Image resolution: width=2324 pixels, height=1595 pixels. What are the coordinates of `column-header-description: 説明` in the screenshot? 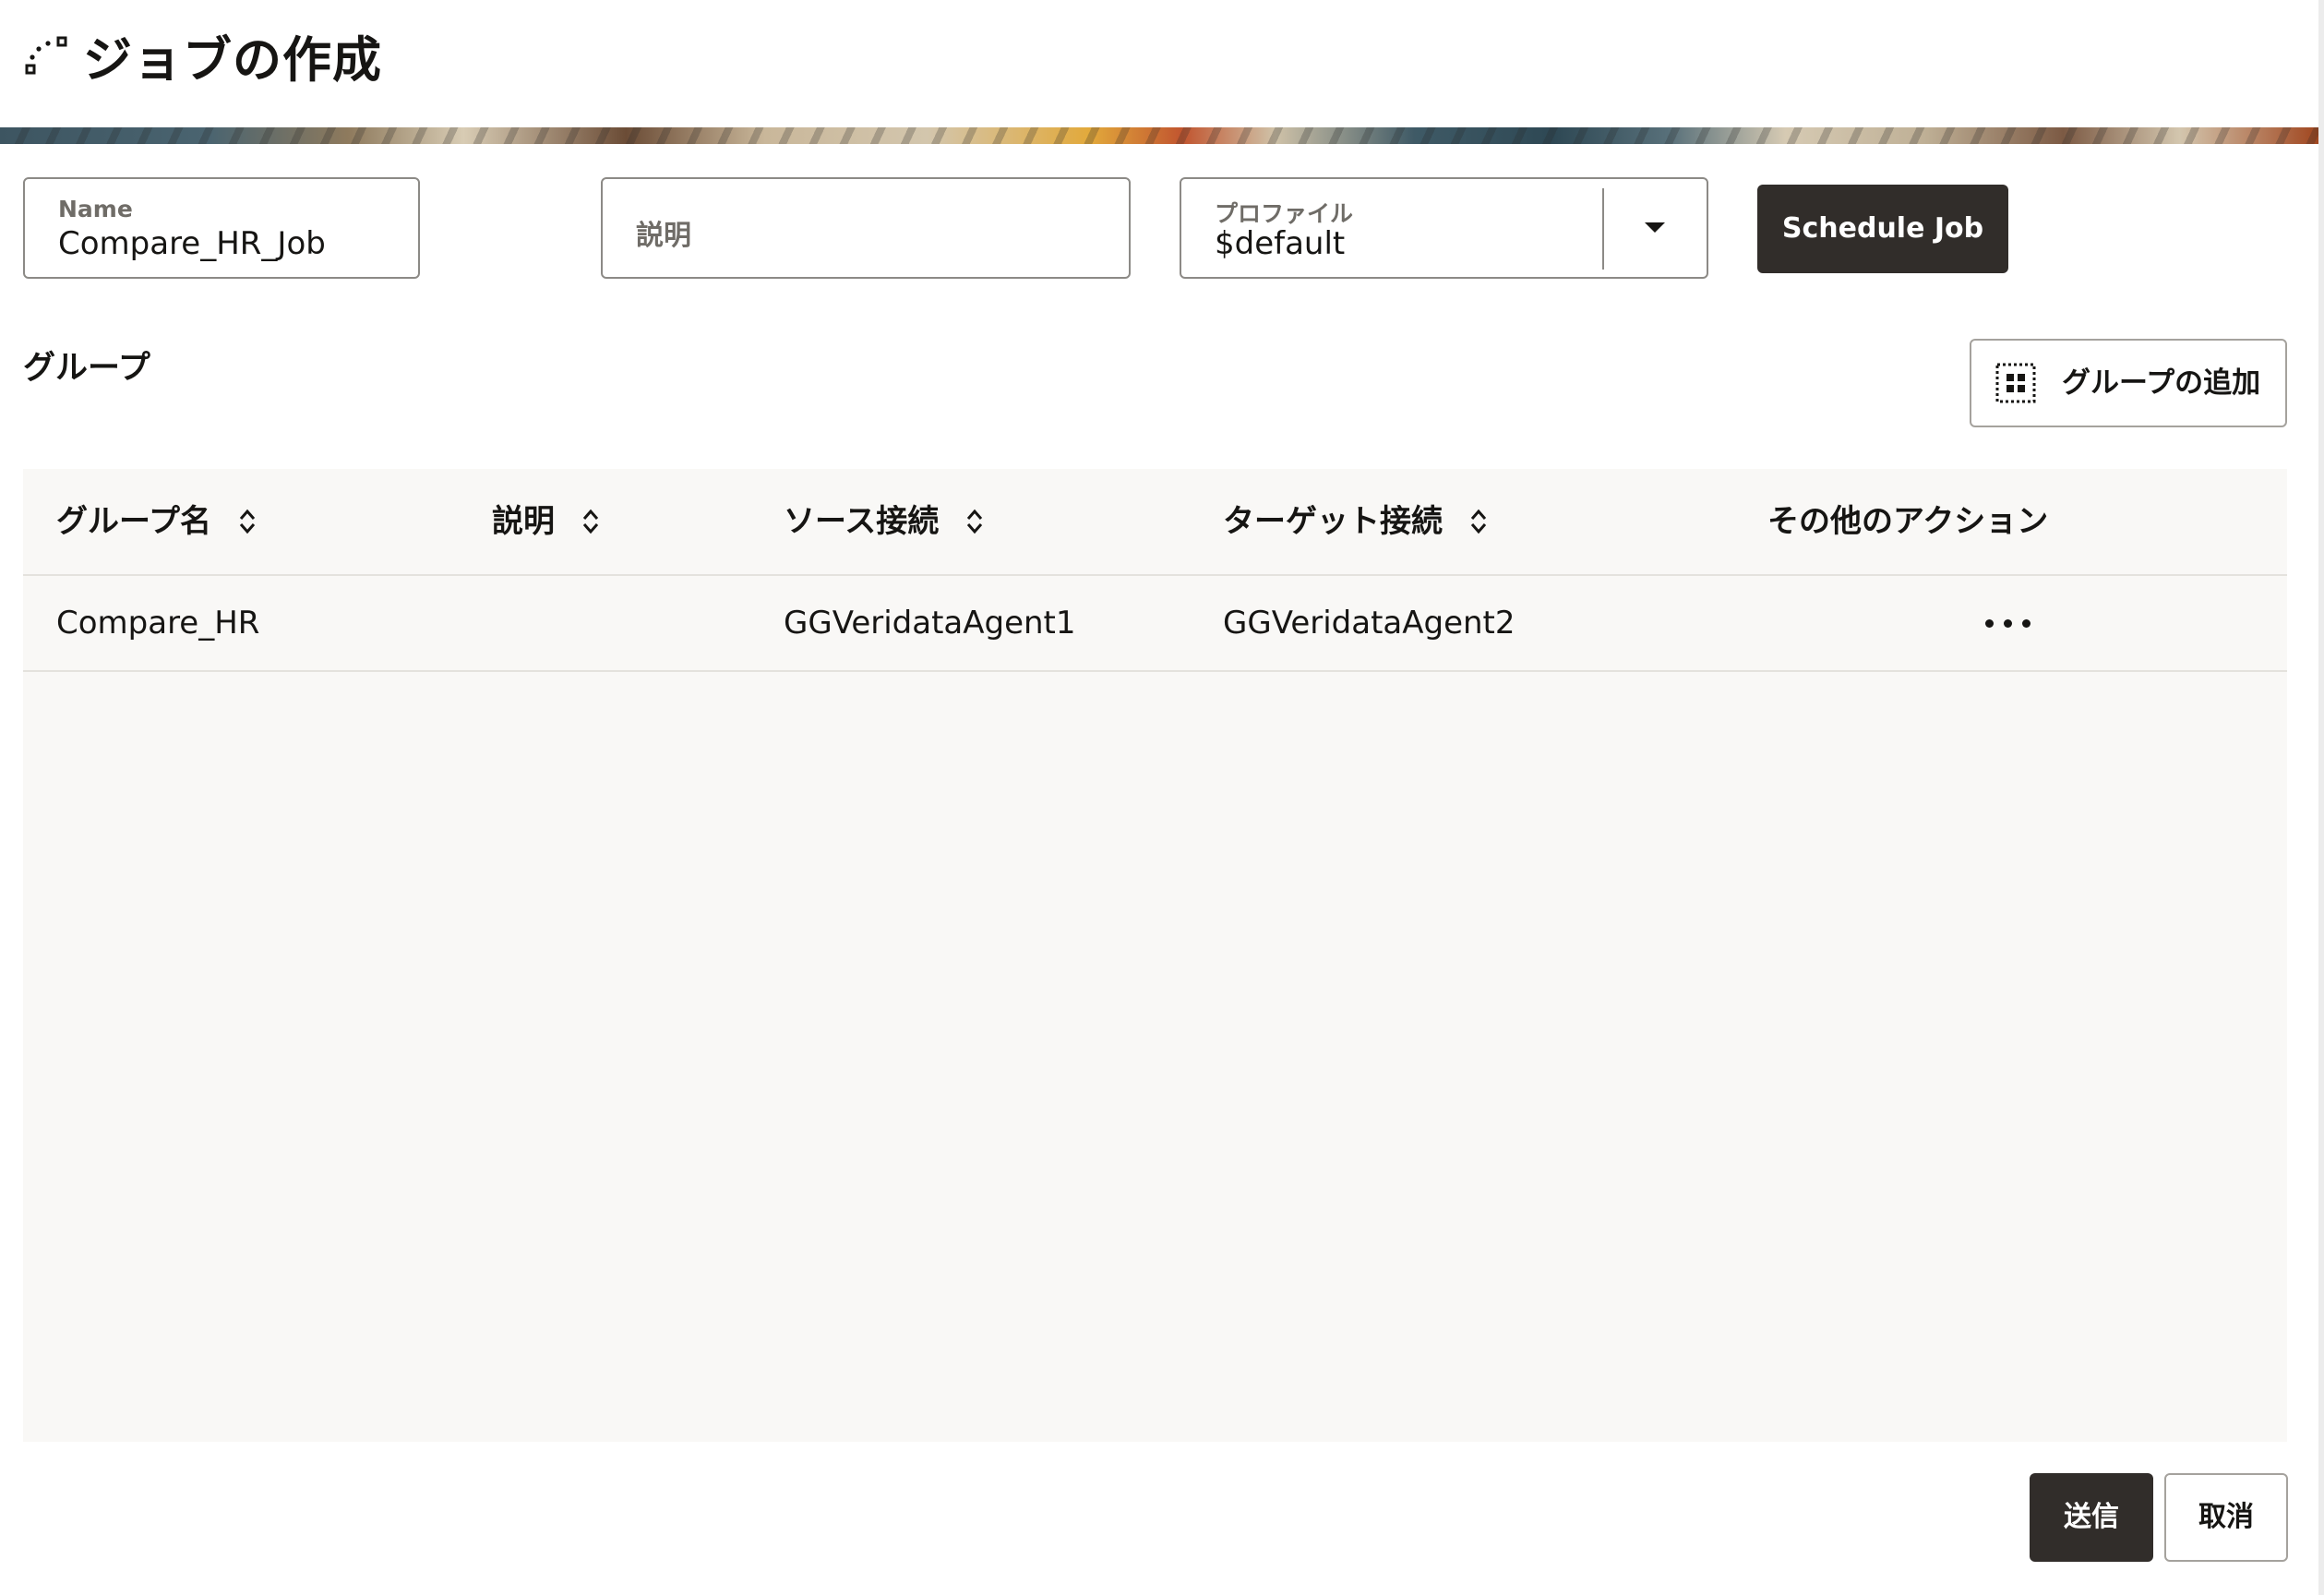 It's located at (546, 521).